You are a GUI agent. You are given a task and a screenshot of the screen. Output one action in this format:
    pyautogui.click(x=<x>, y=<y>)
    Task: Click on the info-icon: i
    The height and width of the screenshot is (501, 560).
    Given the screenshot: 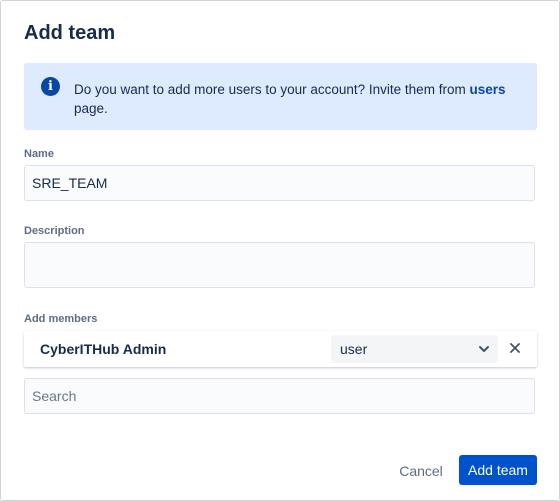 What is the action you would take?
    pyautogui.click(x=50, y=86)
    